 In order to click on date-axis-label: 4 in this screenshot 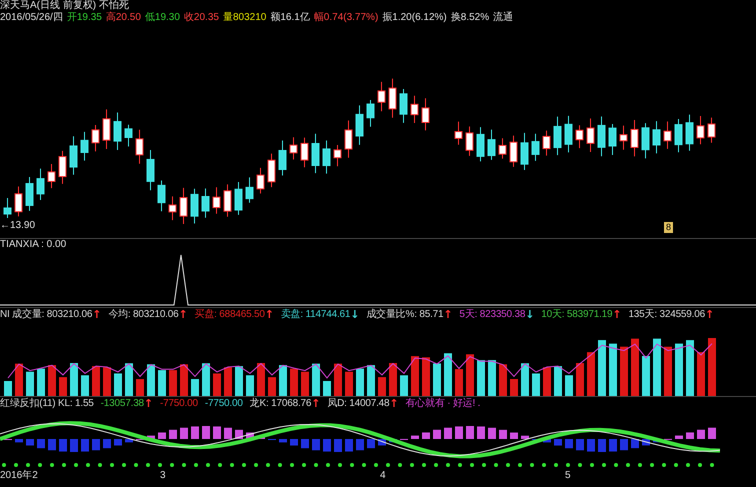, I will do `click(383, 476)`.